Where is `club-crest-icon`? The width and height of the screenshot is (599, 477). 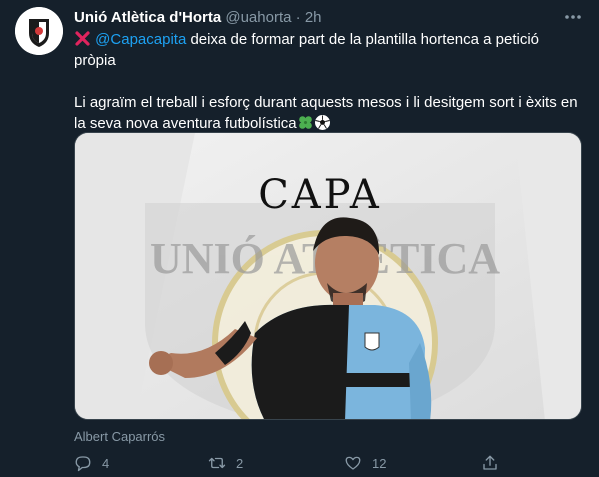
club-crest-icon is located at coordinates (39, 31).